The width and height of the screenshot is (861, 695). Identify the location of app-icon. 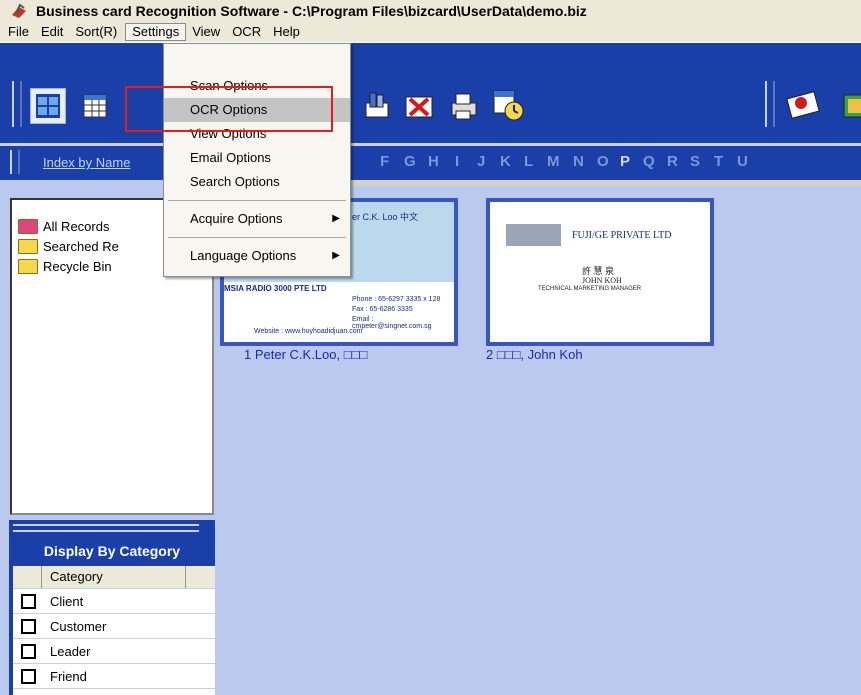
(19, 10).